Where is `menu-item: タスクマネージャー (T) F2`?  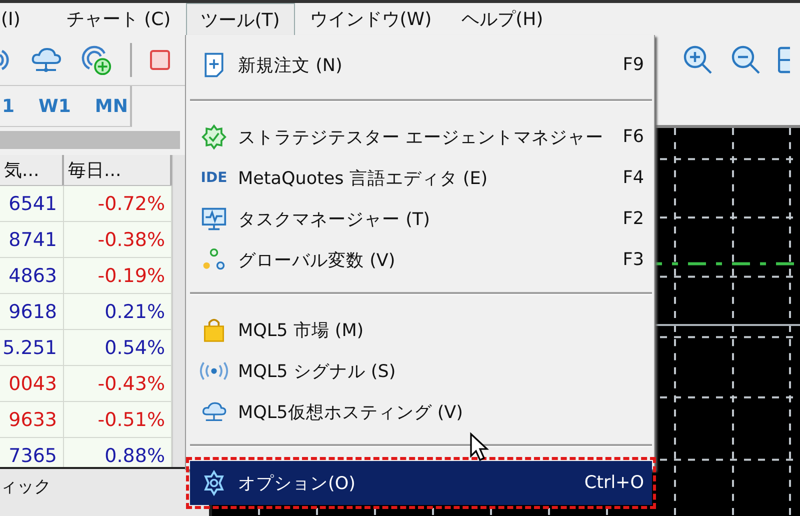 menu-item: タスクマネージャー (T) F2 is located at coordinates (421, 218).